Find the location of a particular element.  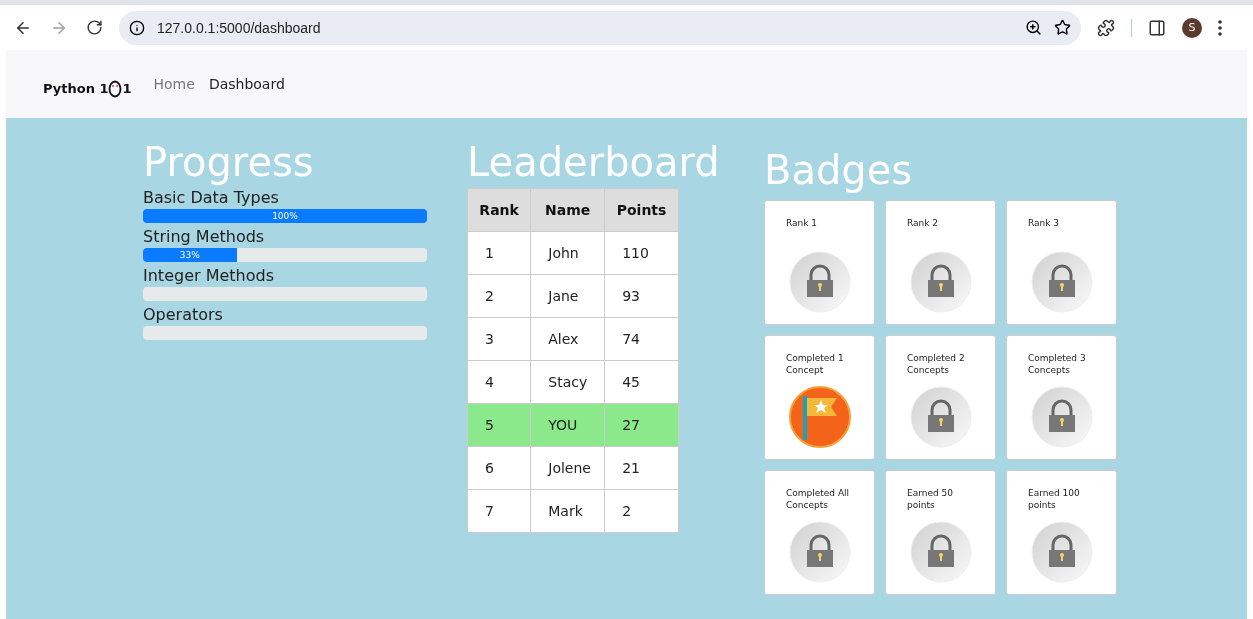

reload-button is located at coordinates (94, 27).